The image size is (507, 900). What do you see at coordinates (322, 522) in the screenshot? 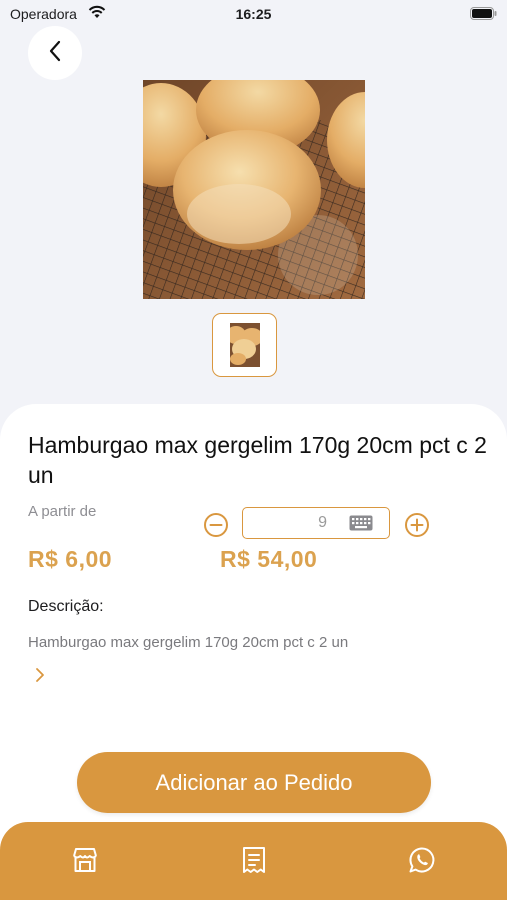
I see `quantity-value: 9` at bounding box center [322, 522].